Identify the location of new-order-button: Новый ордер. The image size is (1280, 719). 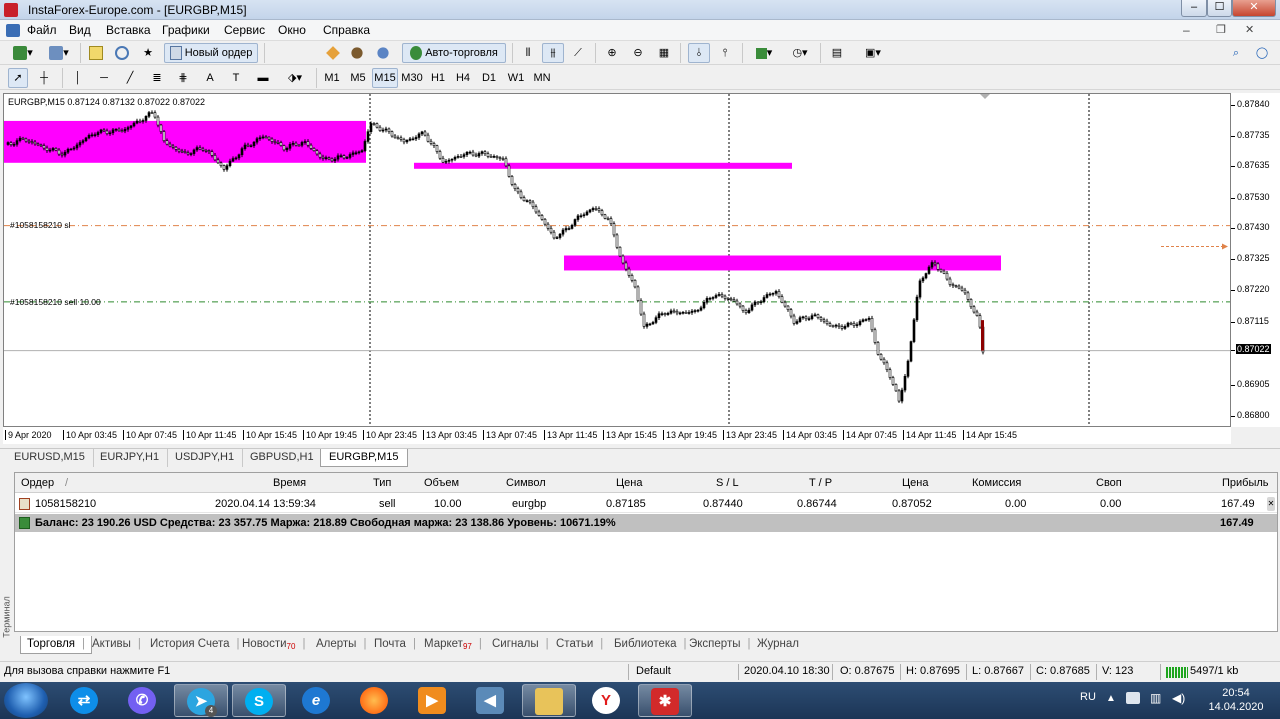
(211, 53).